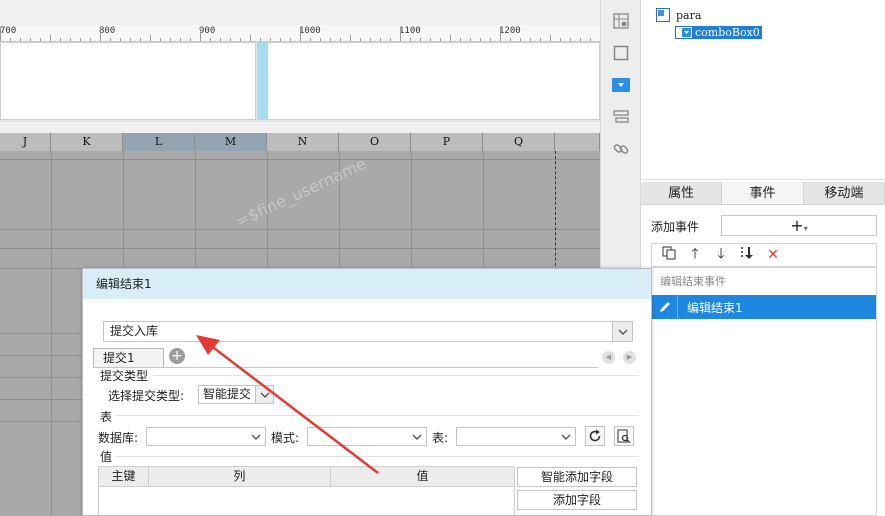  Describe the element at coordinates (663, 15) in the screenshot. I see `container-icon` at that location.